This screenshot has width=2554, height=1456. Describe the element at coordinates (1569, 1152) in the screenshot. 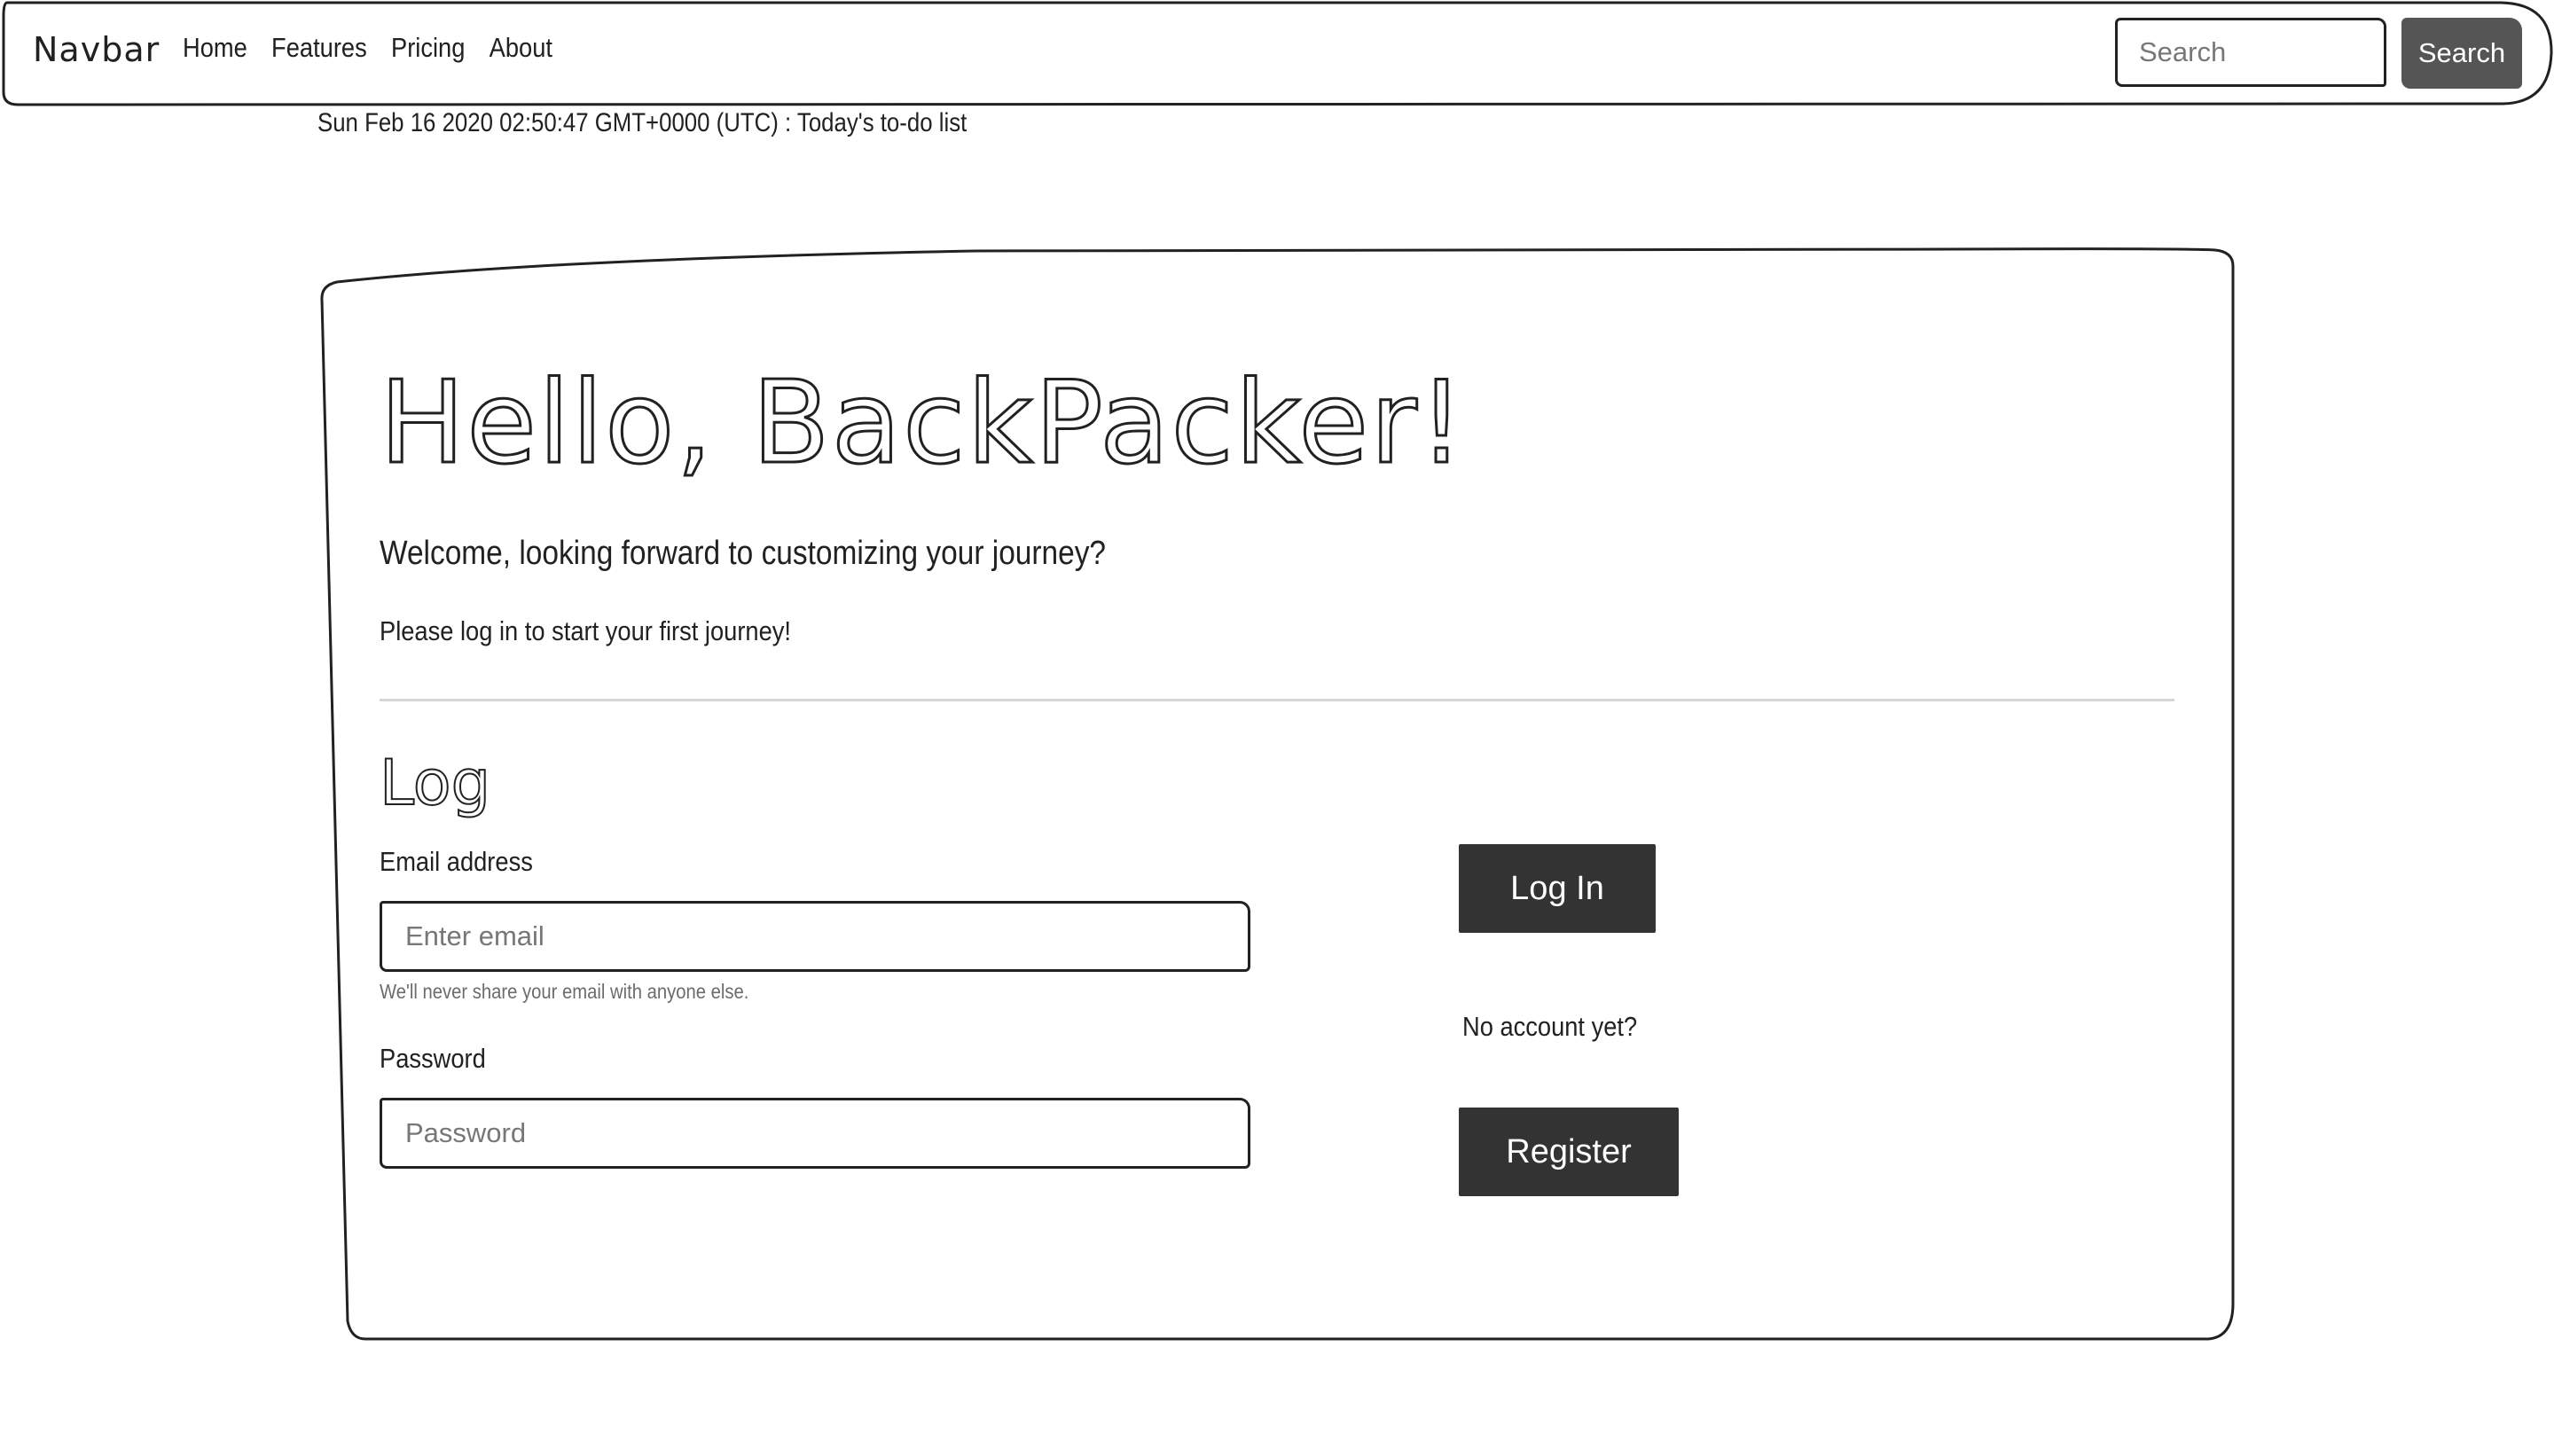

I see `register-button: Register` at that location.